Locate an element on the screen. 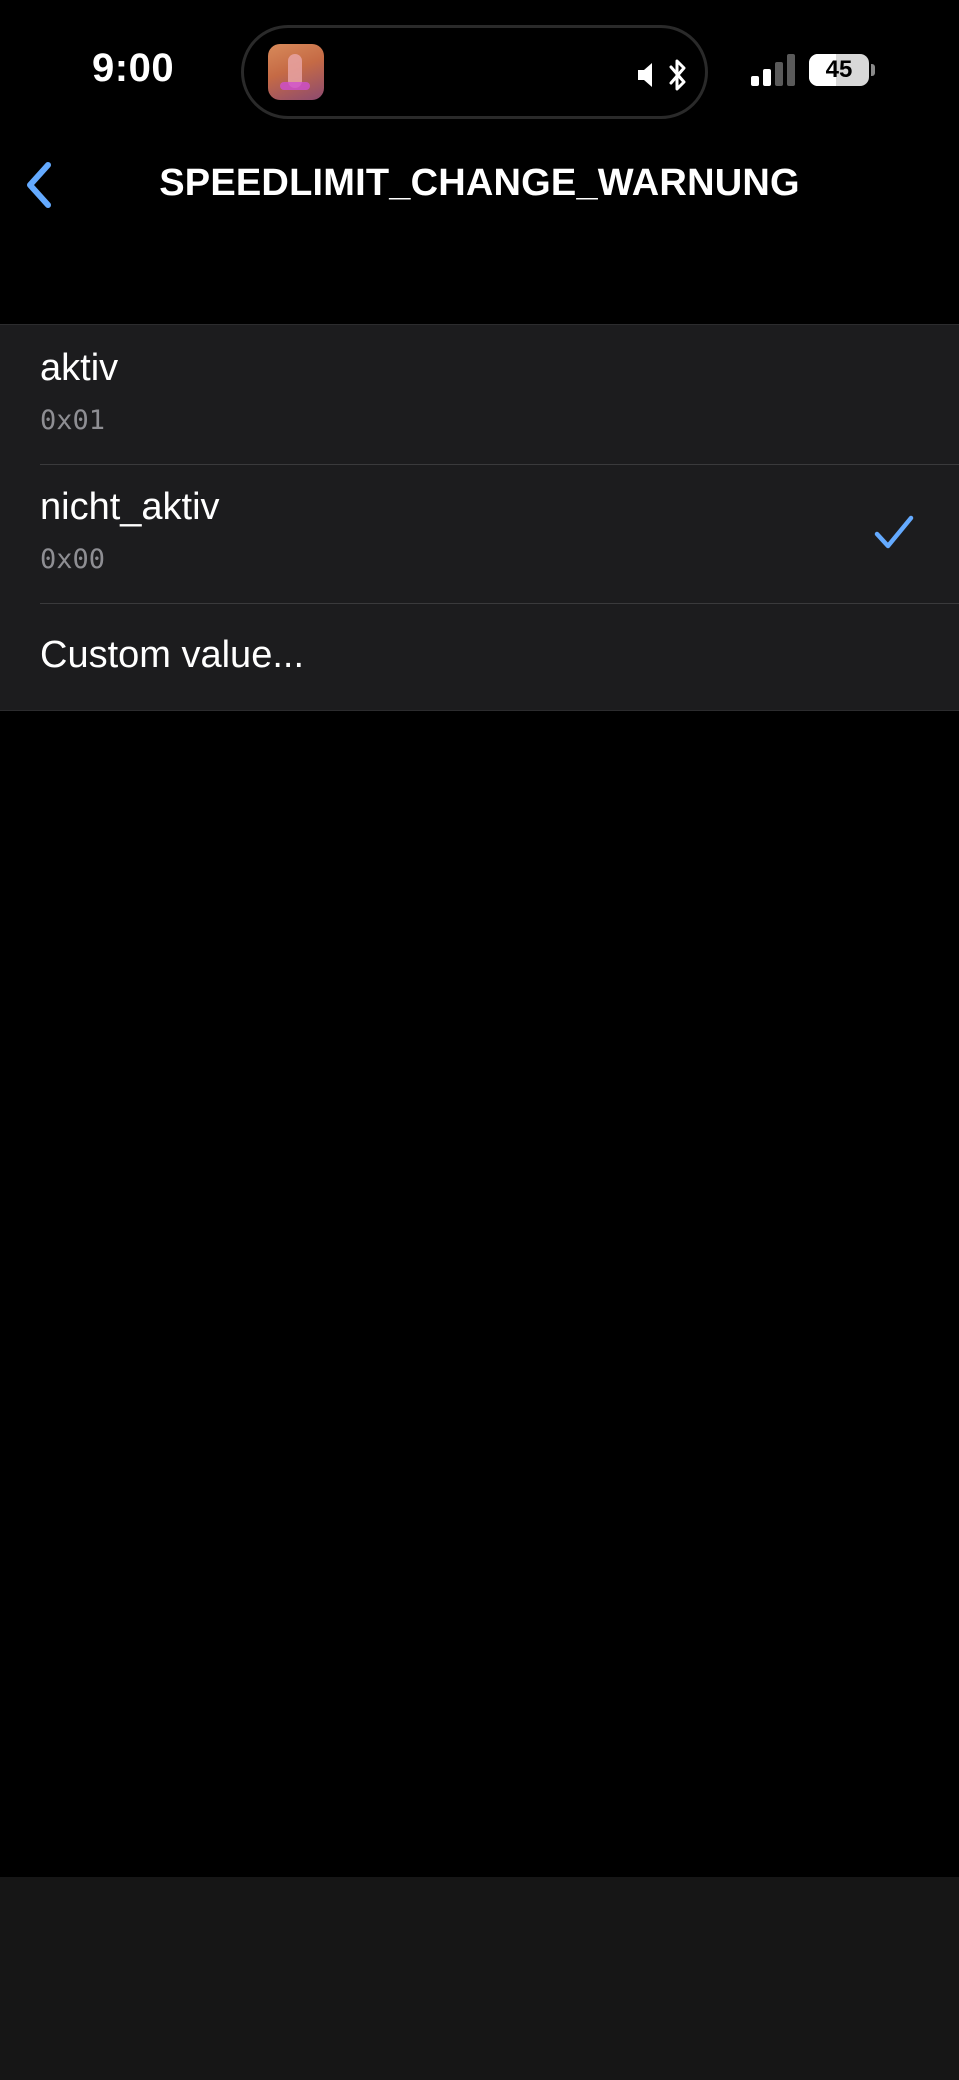 This screenshot has width=959, height=2080. bluetooth-icon is located at coordinates (677, 75).